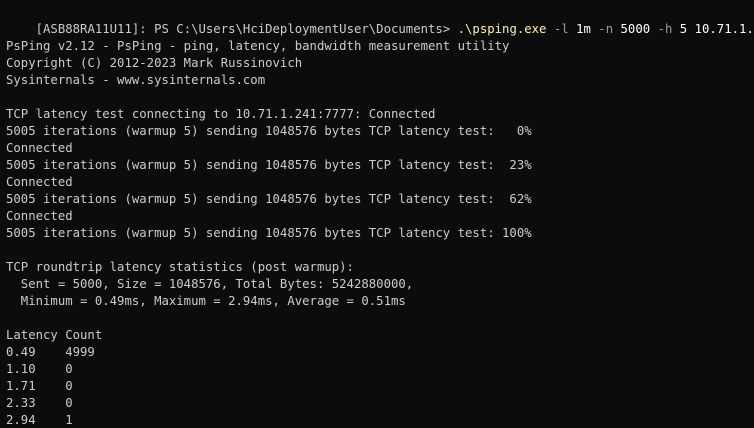  Describe the element at coordinates (39, 386) in the screenshot. I see `histogram-row: 1.71 0` at that location.